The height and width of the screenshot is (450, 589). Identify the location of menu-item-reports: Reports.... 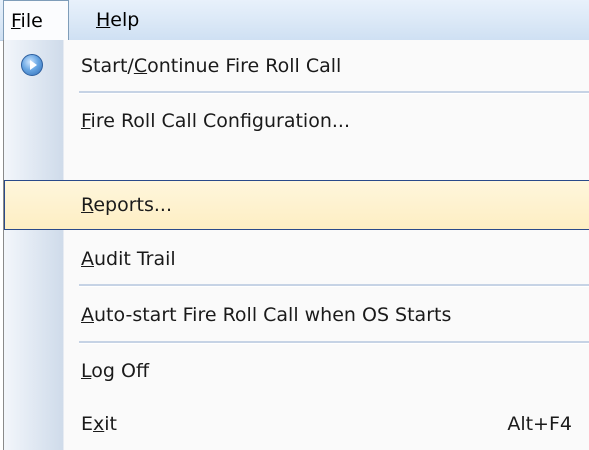
(296, 205).